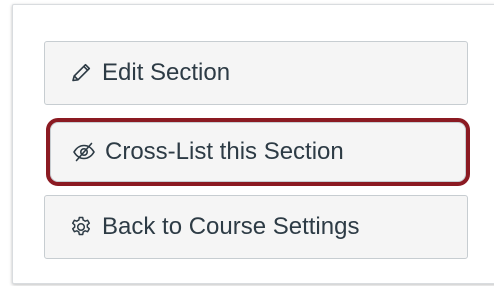  Describe the element at coordinates (81, 227) in the screenshot. I see `gear-icon` at that location.